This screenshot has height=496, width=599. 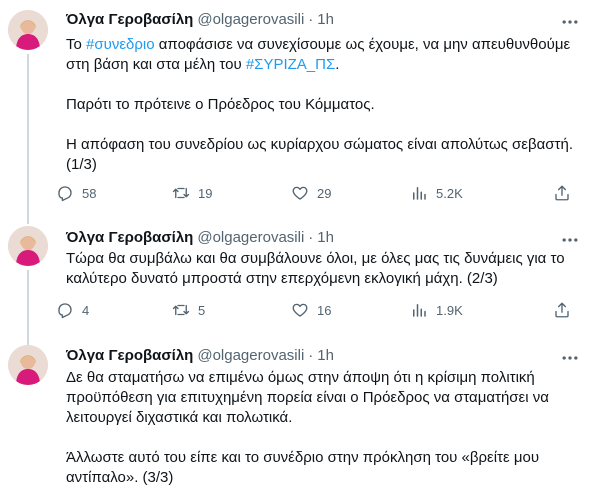 What do you see at coordinates (311, 310) in the screenshot?
I see `like-button: 16` at bounding box center [311, 310].